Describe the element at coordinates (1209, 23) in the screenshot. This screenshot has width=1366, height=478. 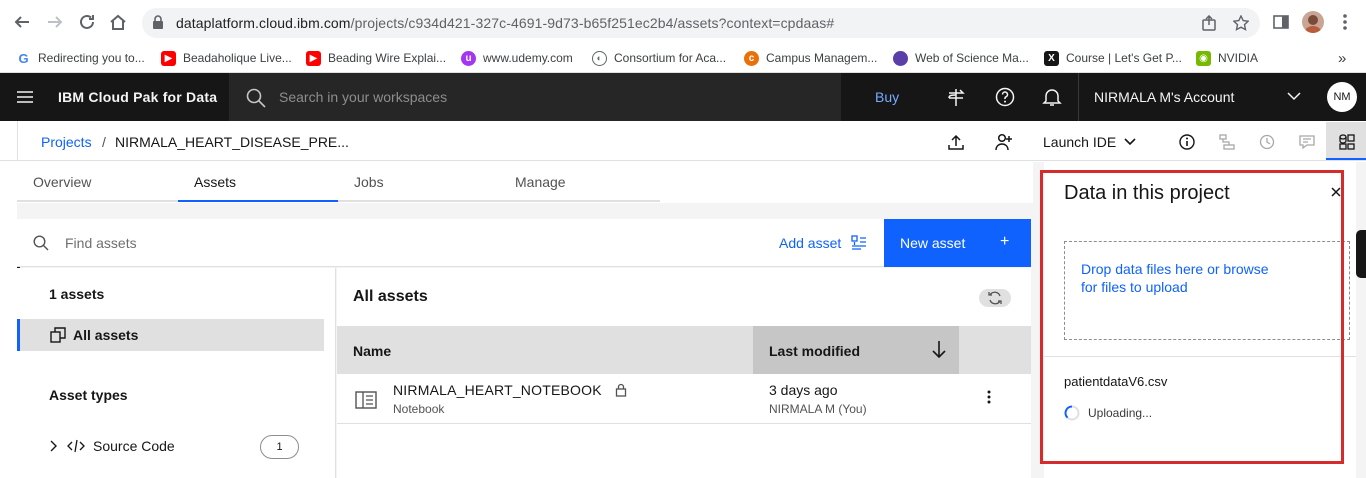
I see `share-icon` at that location.